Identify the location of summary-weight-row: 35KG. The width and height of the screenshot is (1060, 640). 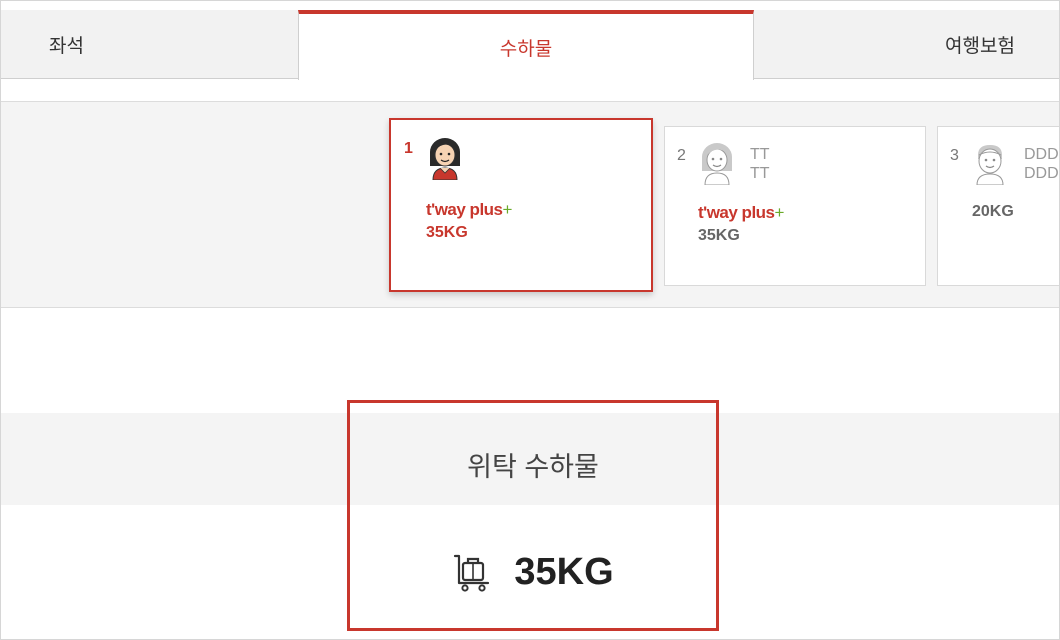
(533, 572).